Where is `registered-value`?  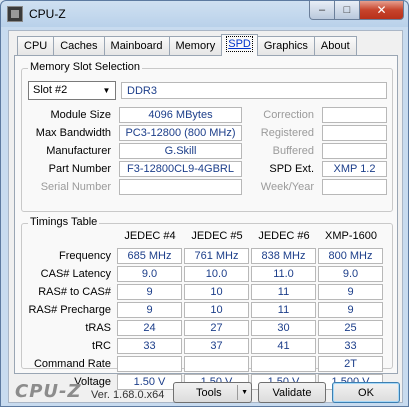
registered-value is located at coordinates (354, 133).